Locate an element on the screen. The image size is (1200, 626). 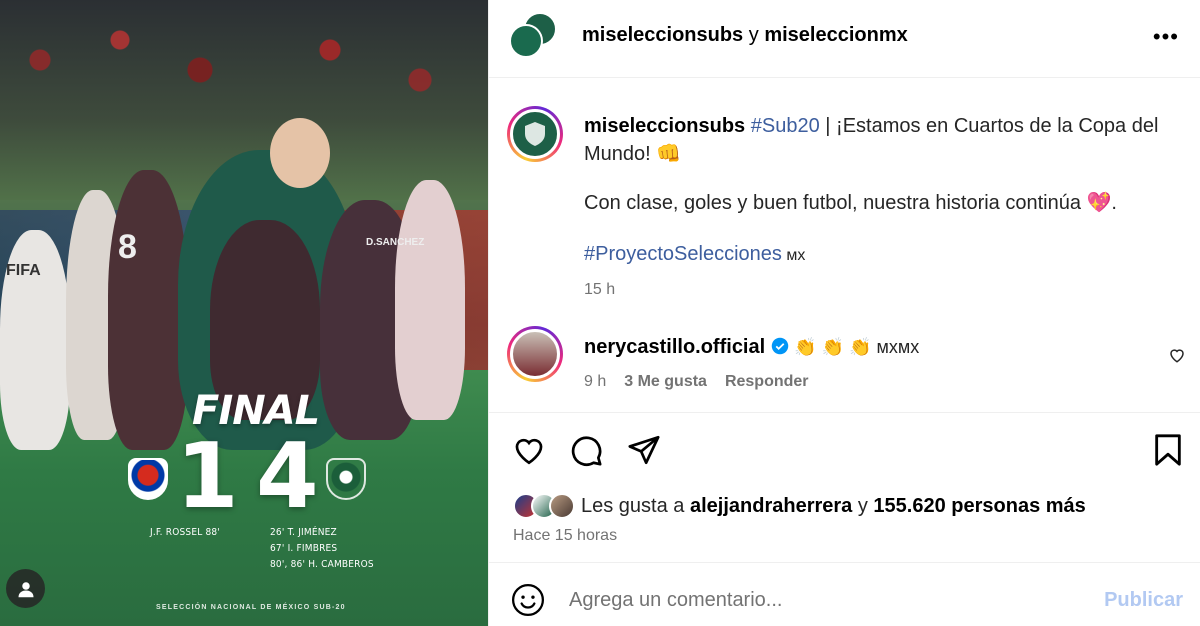
player-head is located at coordinates (300, 153).